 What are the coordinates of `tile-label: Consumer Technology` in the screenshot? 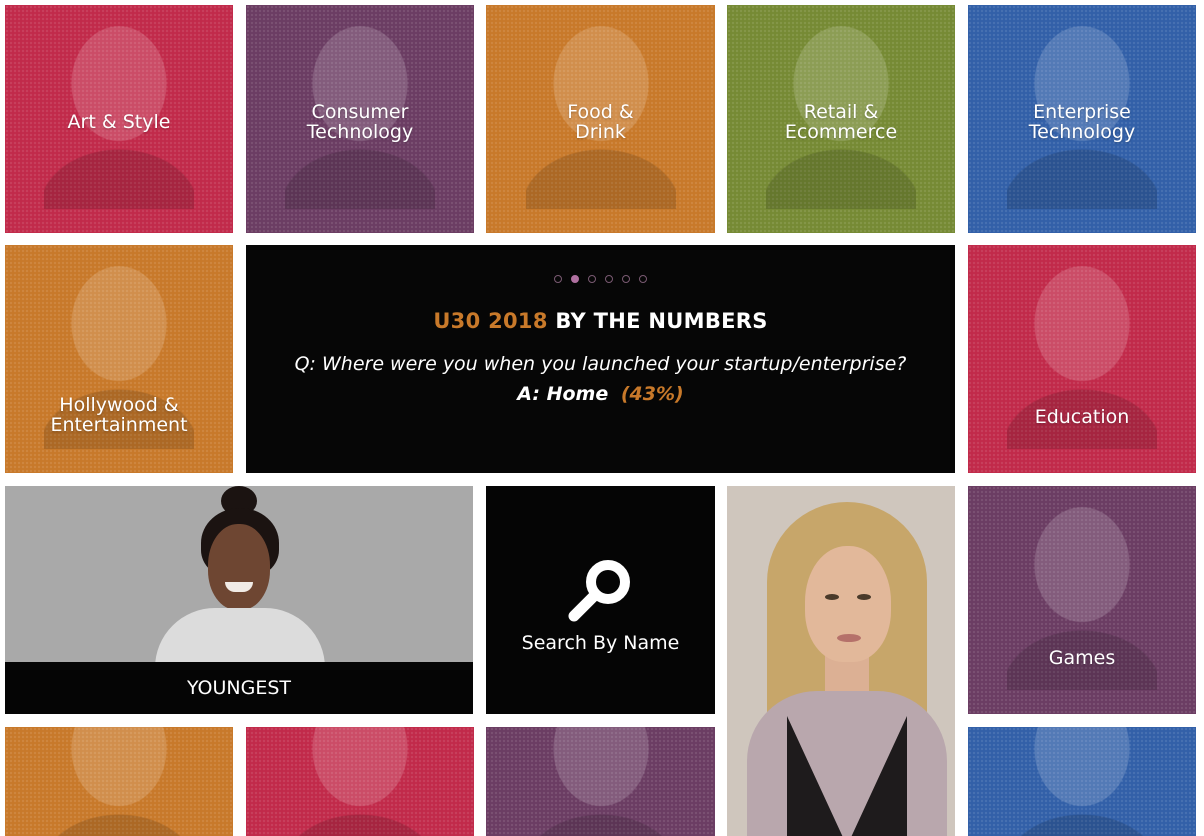 It's located at (360, 122).